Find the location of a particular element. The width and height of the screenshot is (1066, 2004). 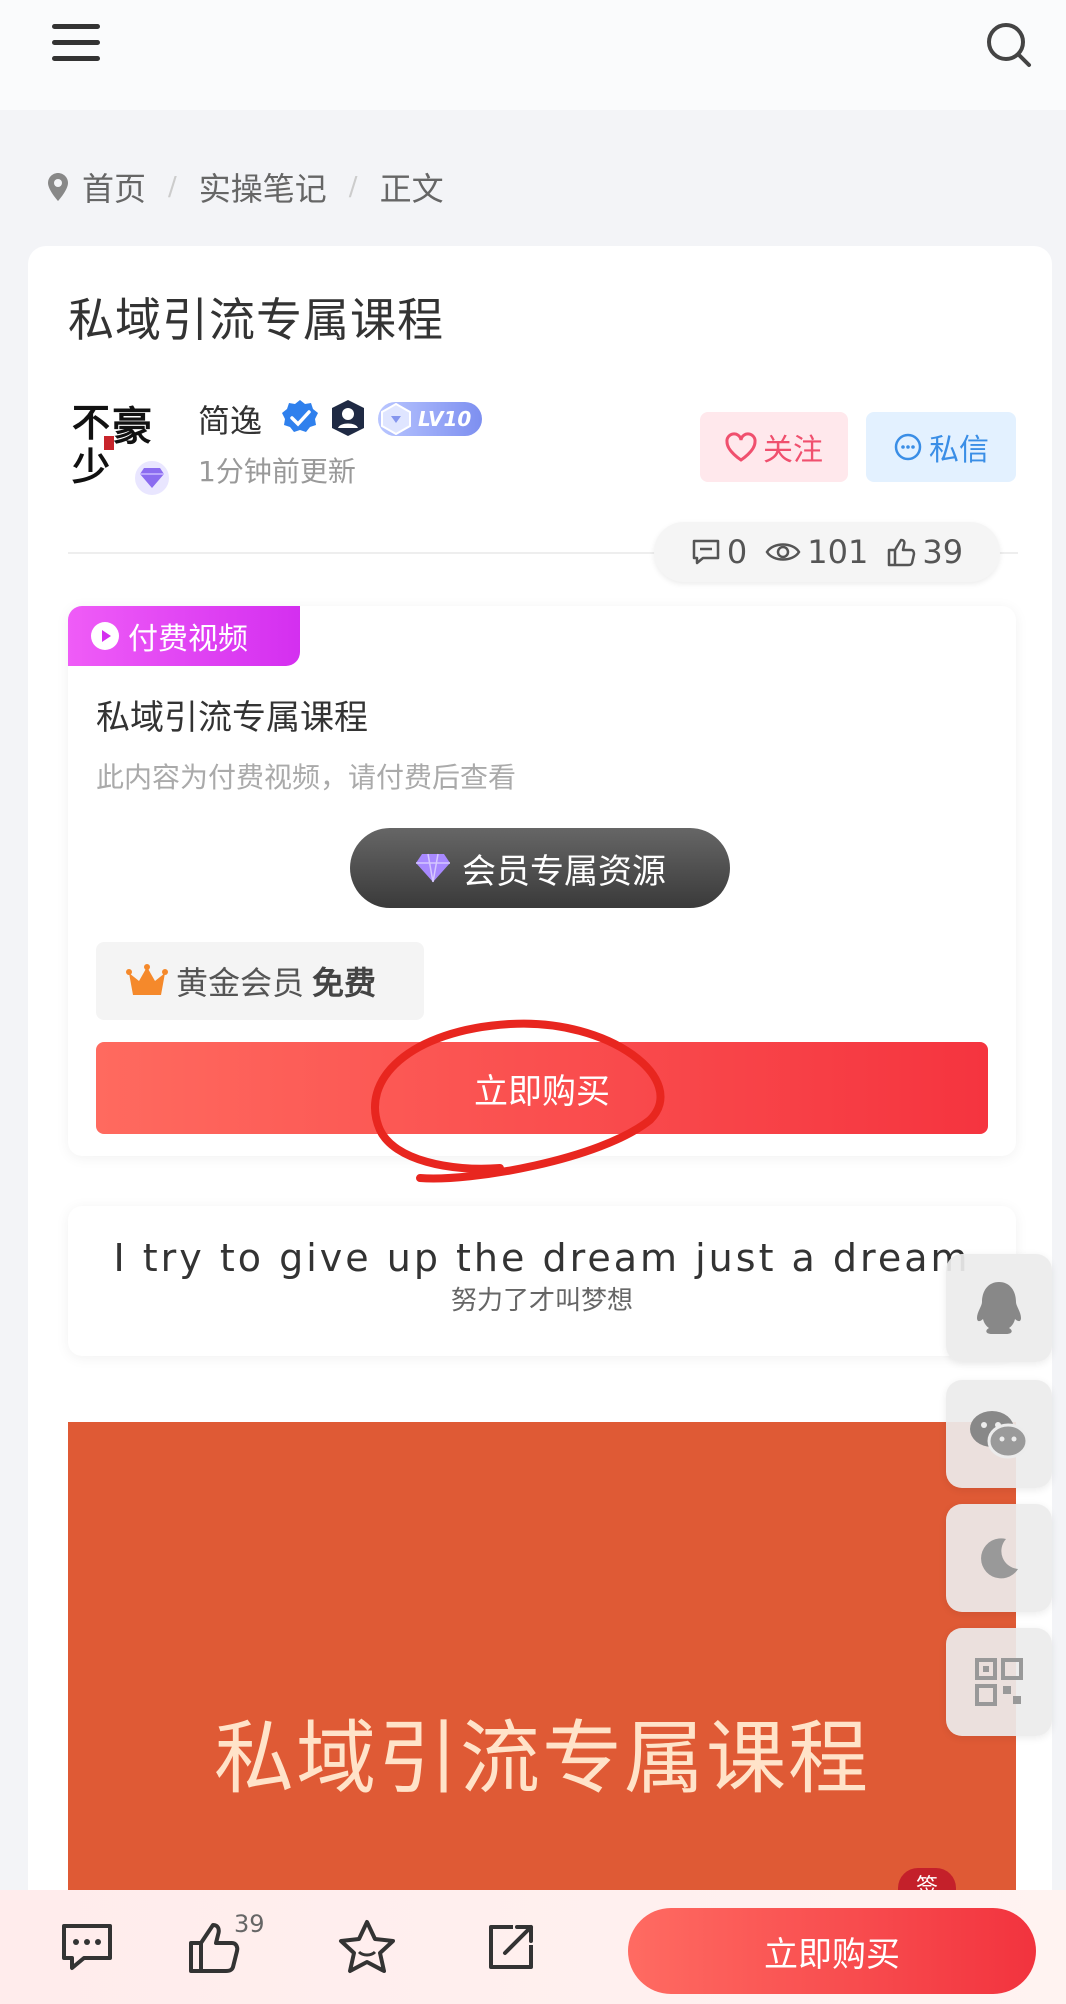

breadcrumb-current: 正文 is located at coordinates (411, 189).